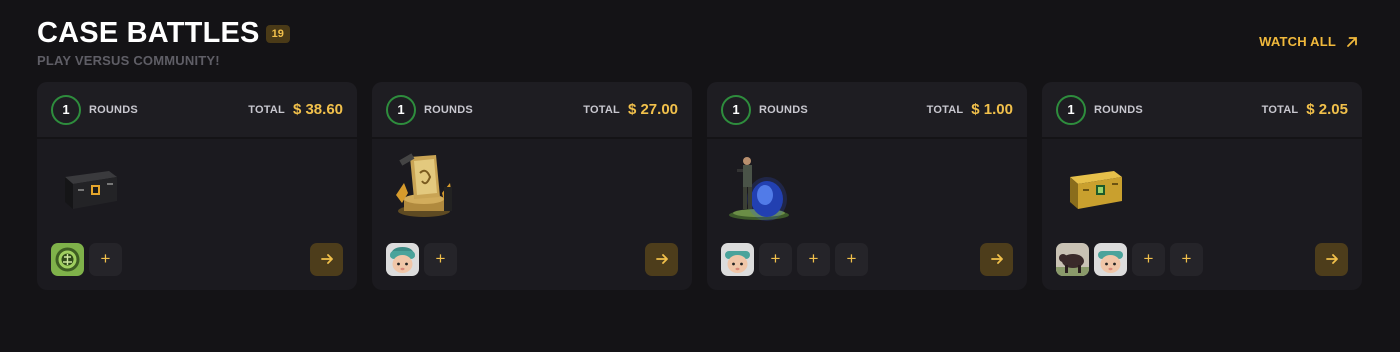  What do you see at coordinates (992, 109) in the screenshot?
I see `total-value: $ 1.00` at bounding box center [992, 109].